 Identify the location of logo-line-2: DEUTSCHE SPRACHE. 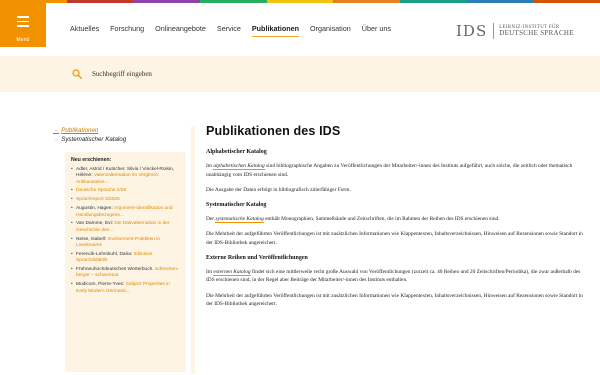
(536, 32).